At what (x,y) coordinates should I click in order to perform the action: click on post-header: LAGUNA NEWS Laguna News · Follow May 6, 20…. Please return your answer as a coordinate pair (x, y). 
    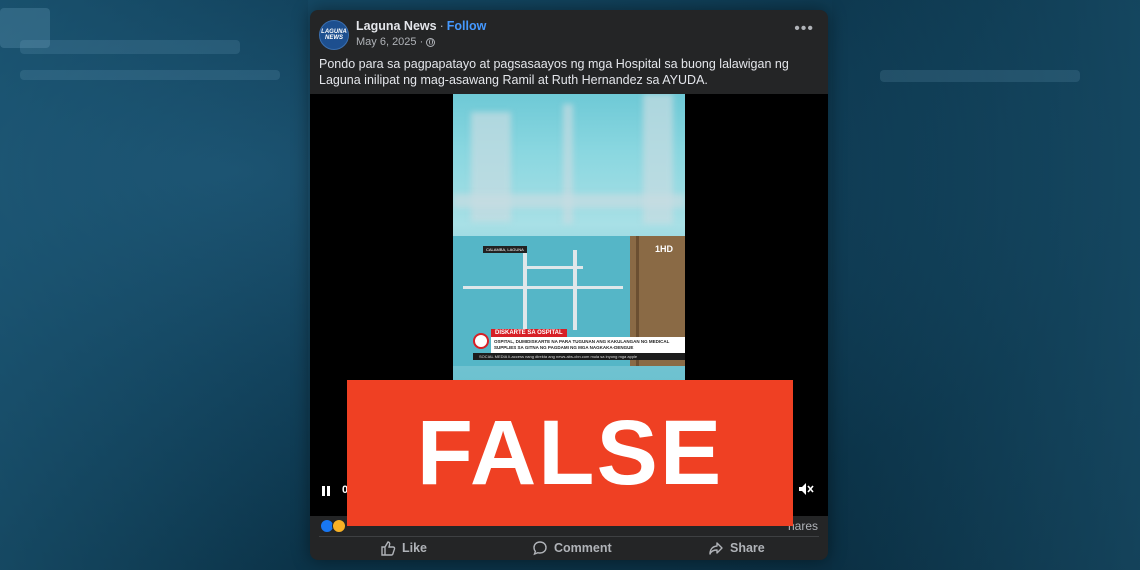
    Looking at the image, I should click on (569, 36).